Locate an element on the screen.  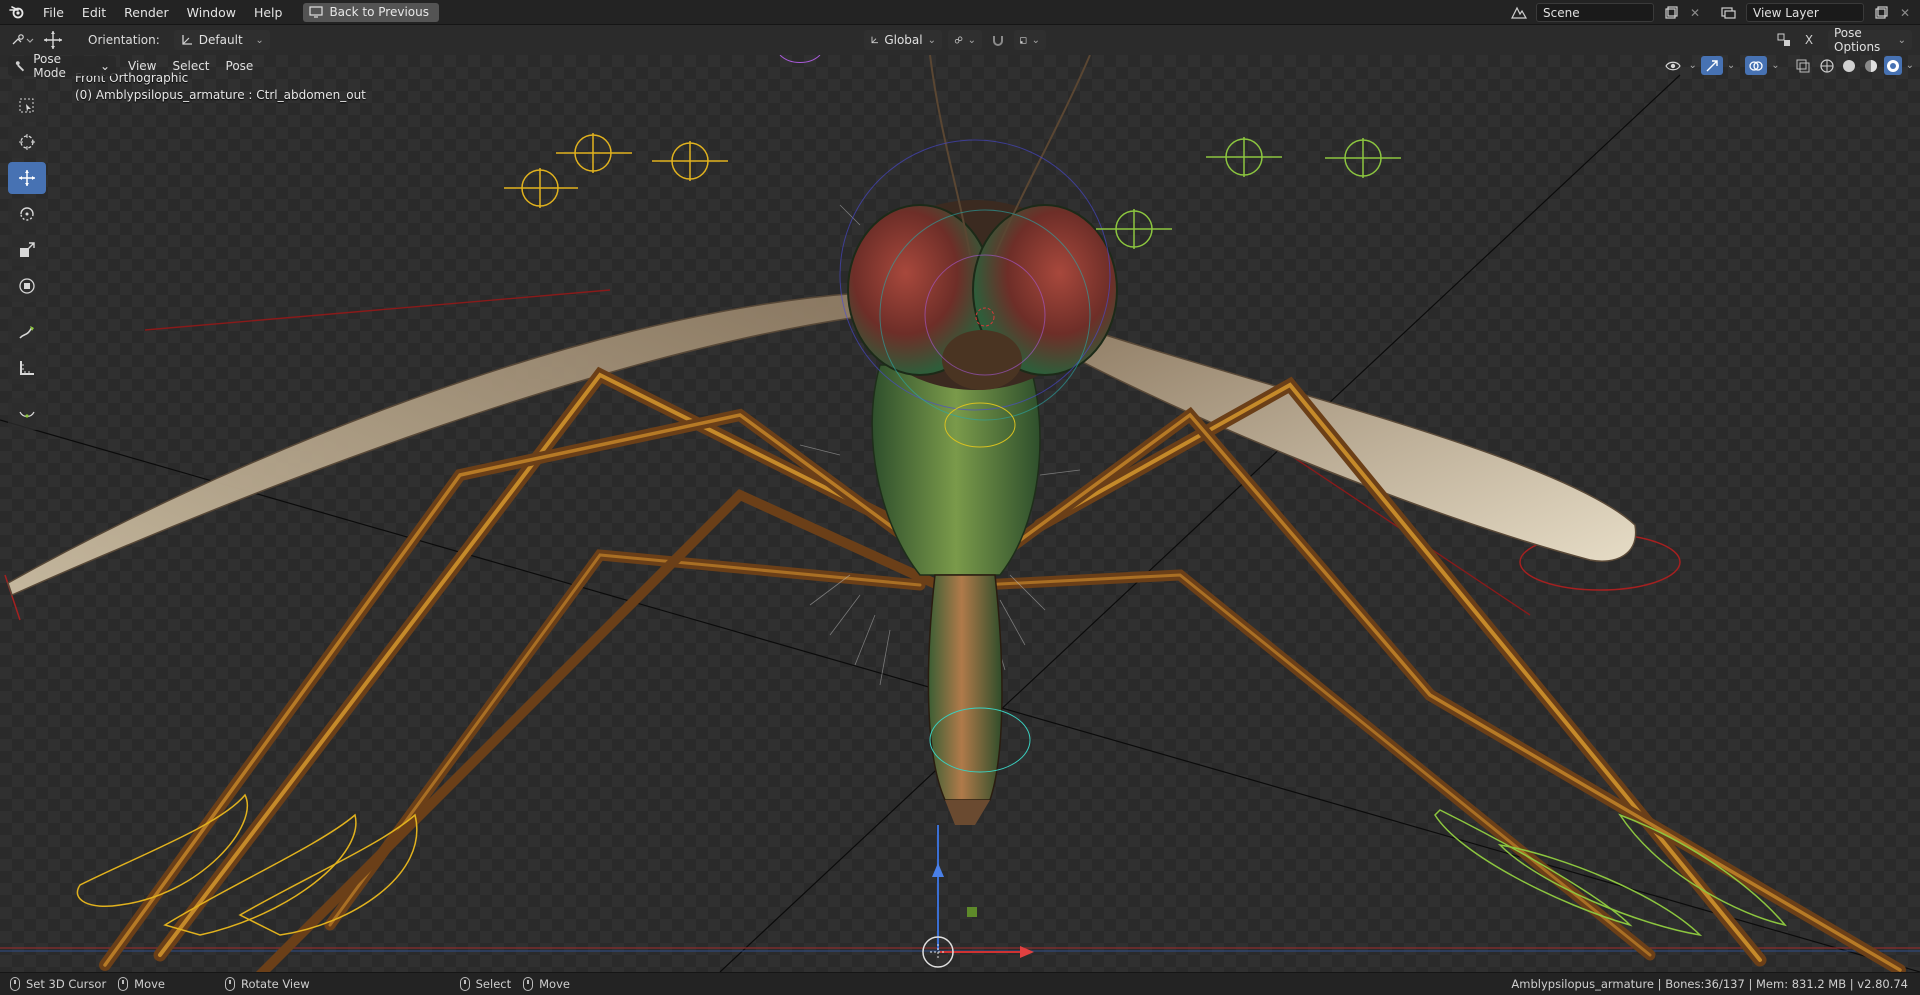
menu-view: View is located at coordinates (142, 66).